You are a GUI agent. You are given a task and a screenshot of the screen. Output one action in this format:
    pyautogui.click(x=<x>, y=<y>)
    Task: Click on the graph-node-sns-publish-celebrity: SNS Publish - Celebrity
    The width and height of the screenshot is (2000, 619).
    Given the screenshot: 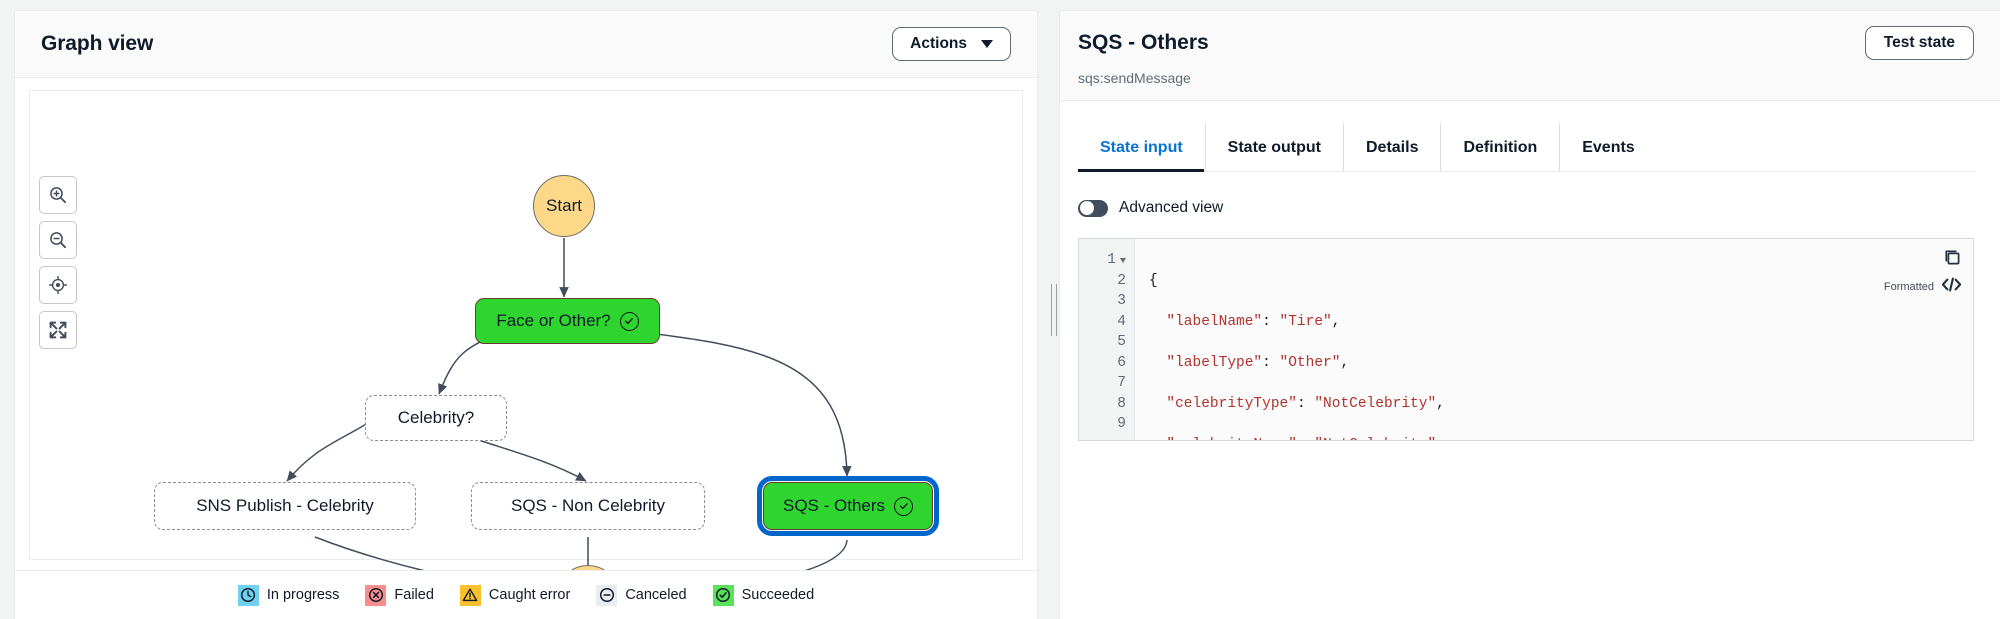 What is the action you would take?
    pyautogui.click(x=285, y=506)
    